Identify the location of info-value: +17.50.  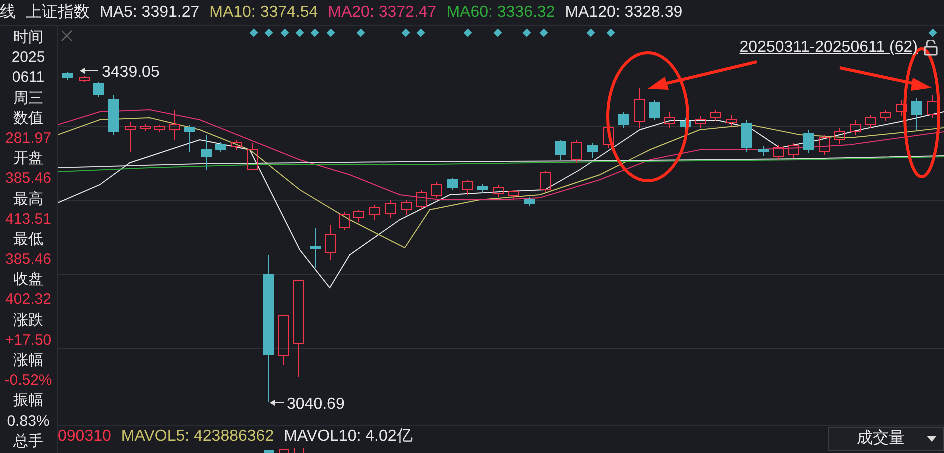
(28, 340).